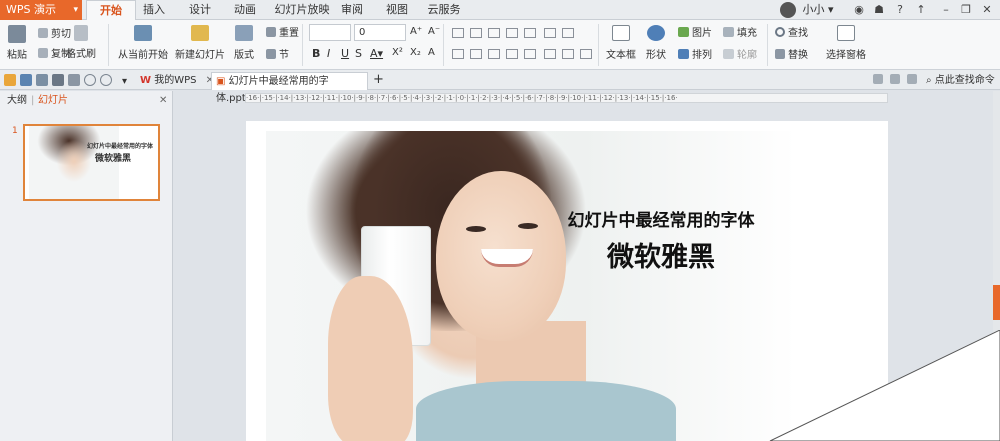 This screenshot has width=1000, height=441. What do you see at coordinates (780, 31) in the screenshot?
I see `search-icon` at bounding box center [780, 31].